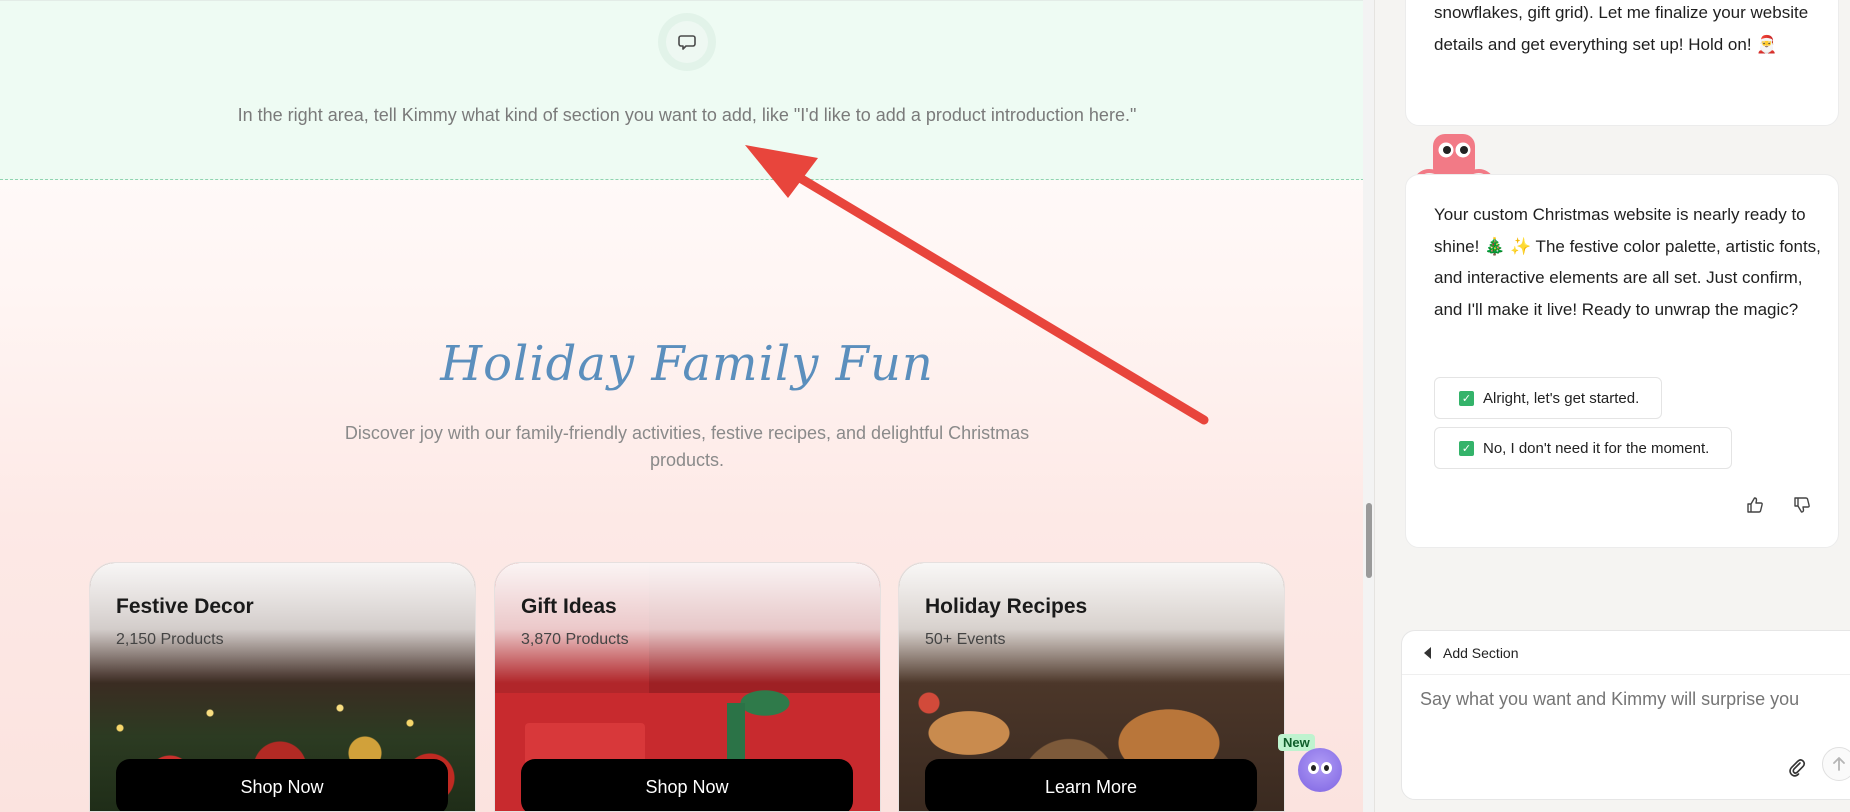  I want to click on thumbs-up-icon, so click(1755, 505).